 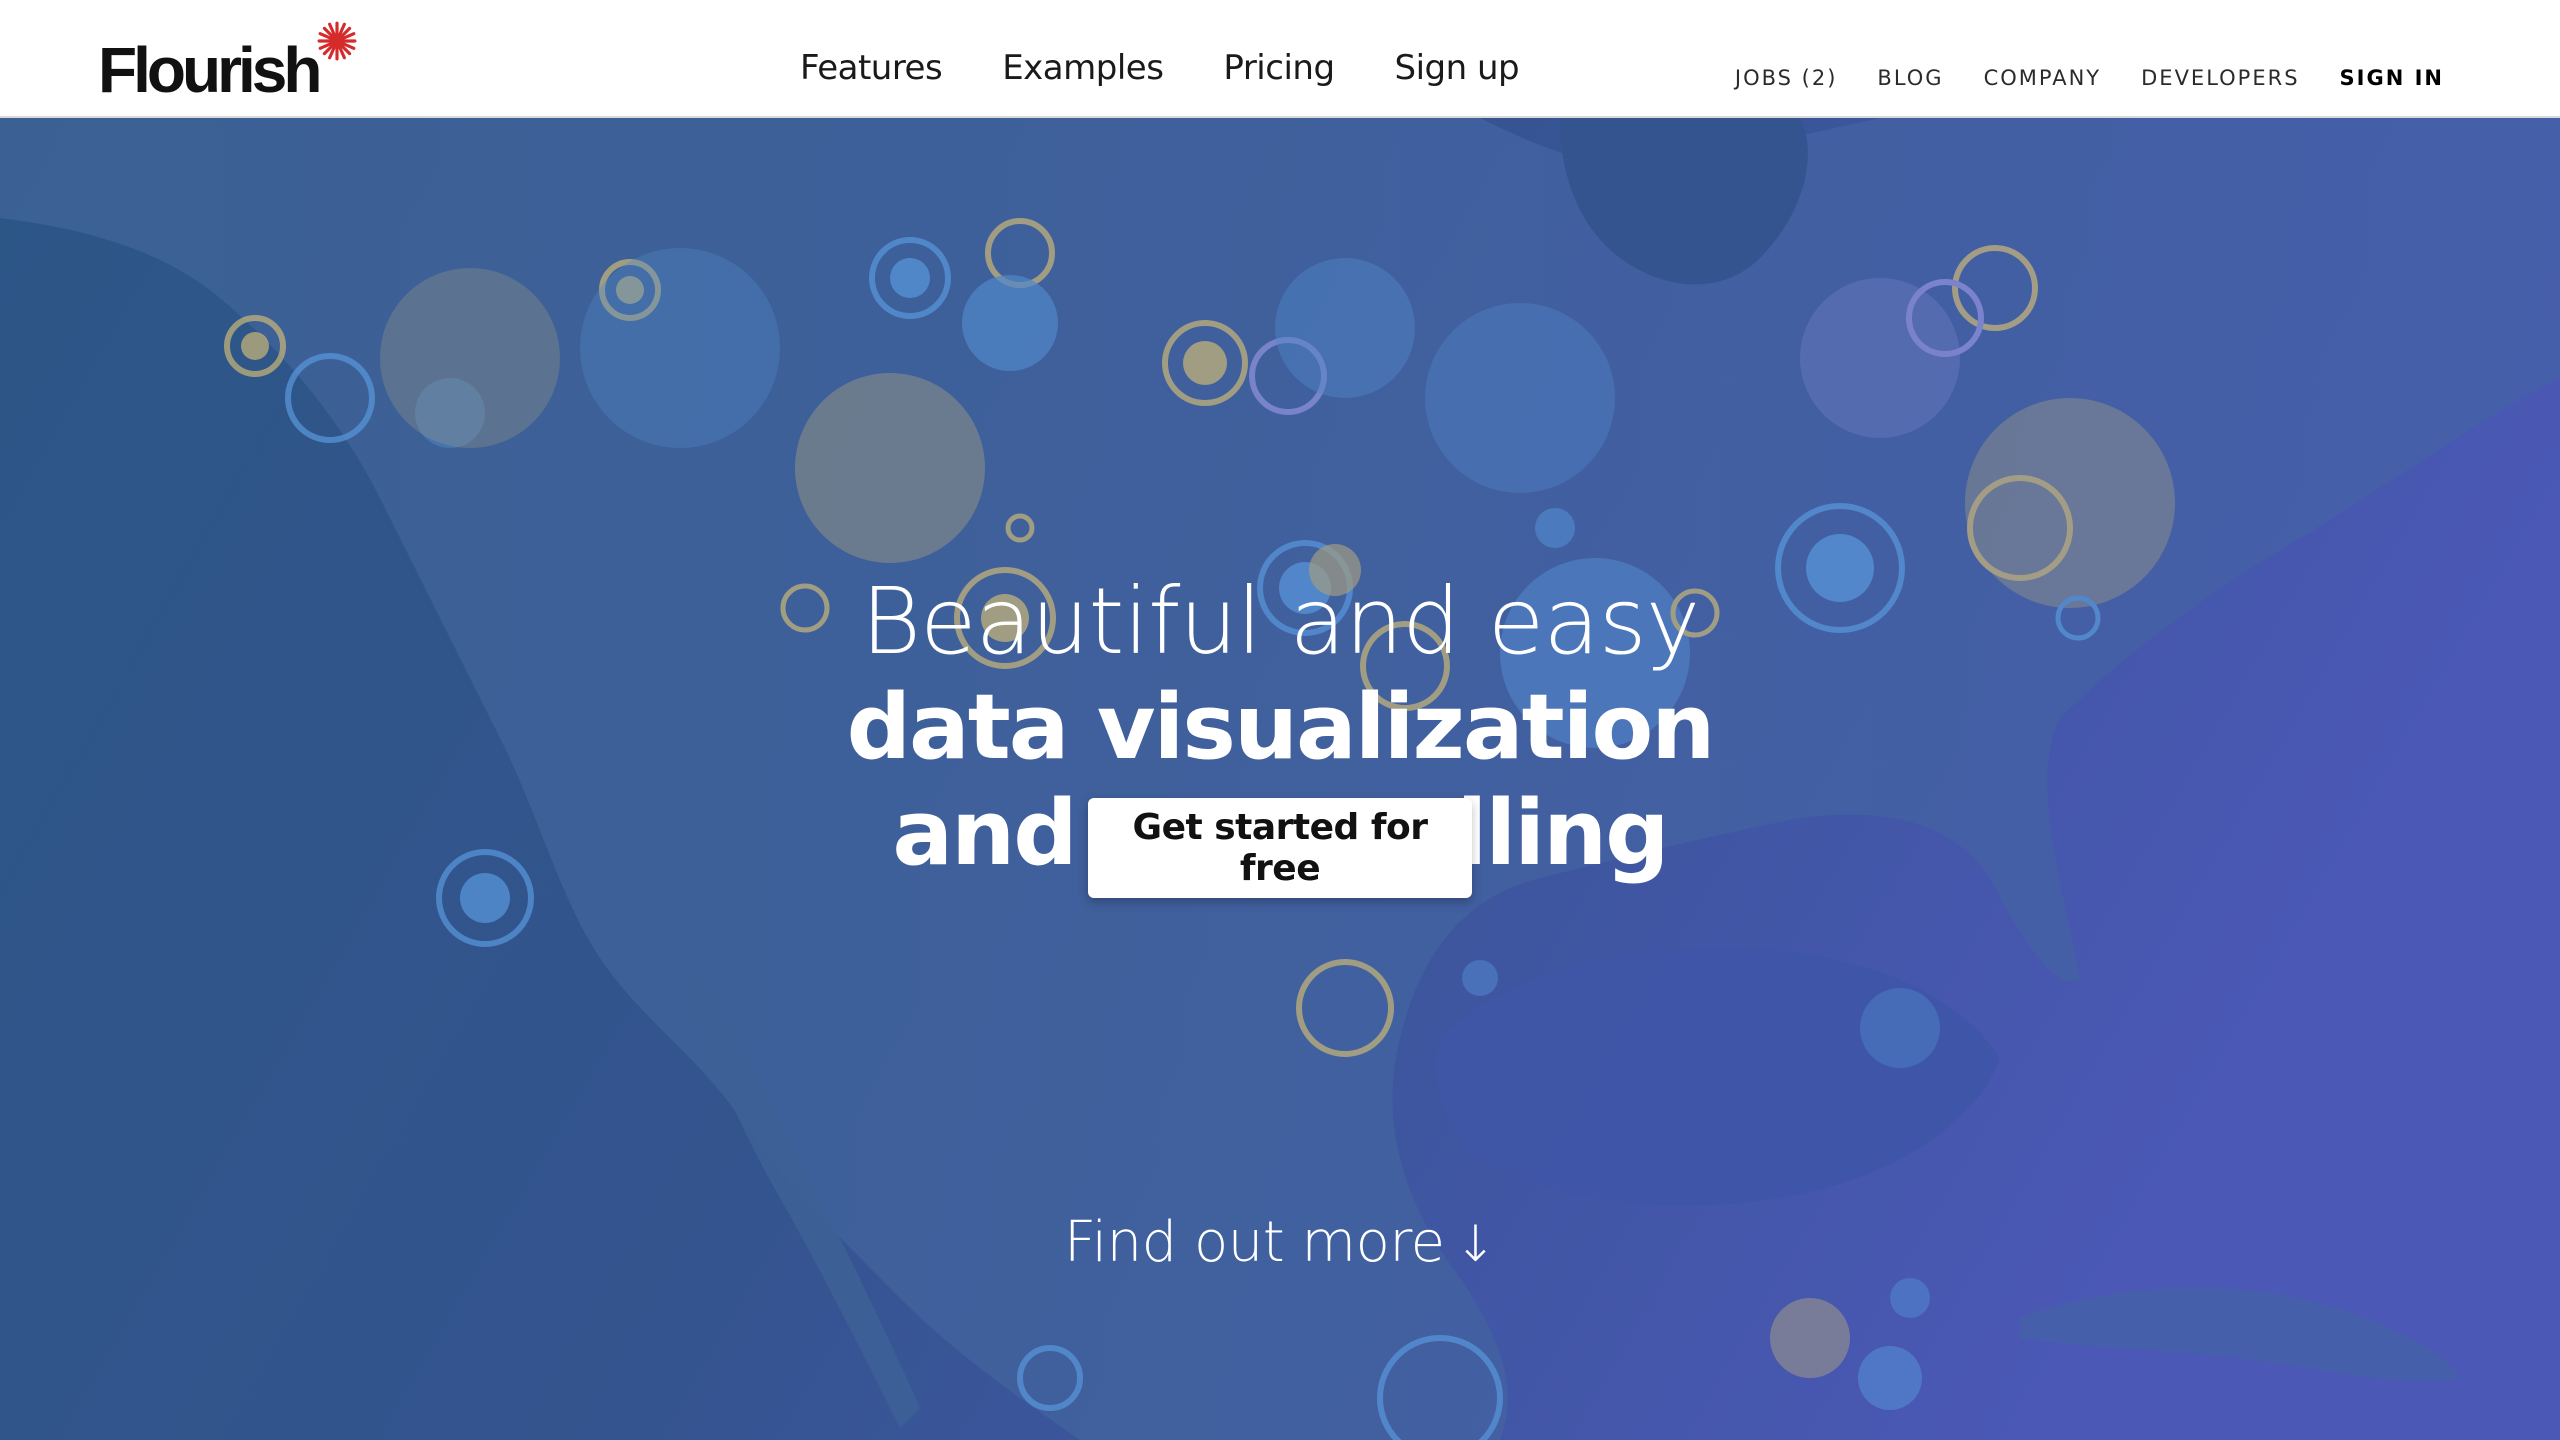 What do you see at coordinates (871, 68) in the screenshot?
I see `nav-features: Features` at bounding box center [871, 68].